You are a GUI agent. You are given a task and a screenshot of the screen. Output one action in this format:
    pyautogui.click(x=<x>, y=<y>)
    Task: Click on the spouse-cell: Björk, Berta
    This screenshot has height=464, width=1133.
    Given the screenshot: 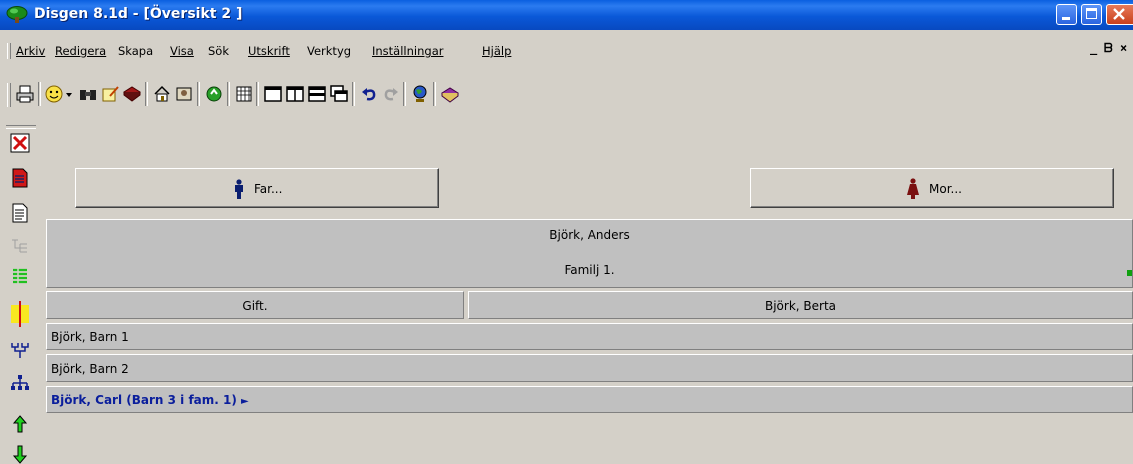 What is the action you would take?
    pyautogui.click(x=800, y=305)
    